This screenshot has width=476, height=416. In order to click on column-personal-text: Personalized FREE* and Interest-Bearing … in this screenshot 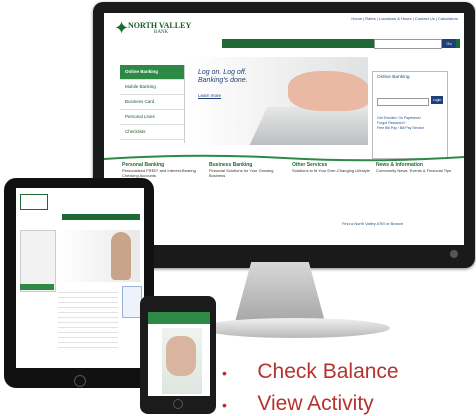, I will do `click(159, 173)`.